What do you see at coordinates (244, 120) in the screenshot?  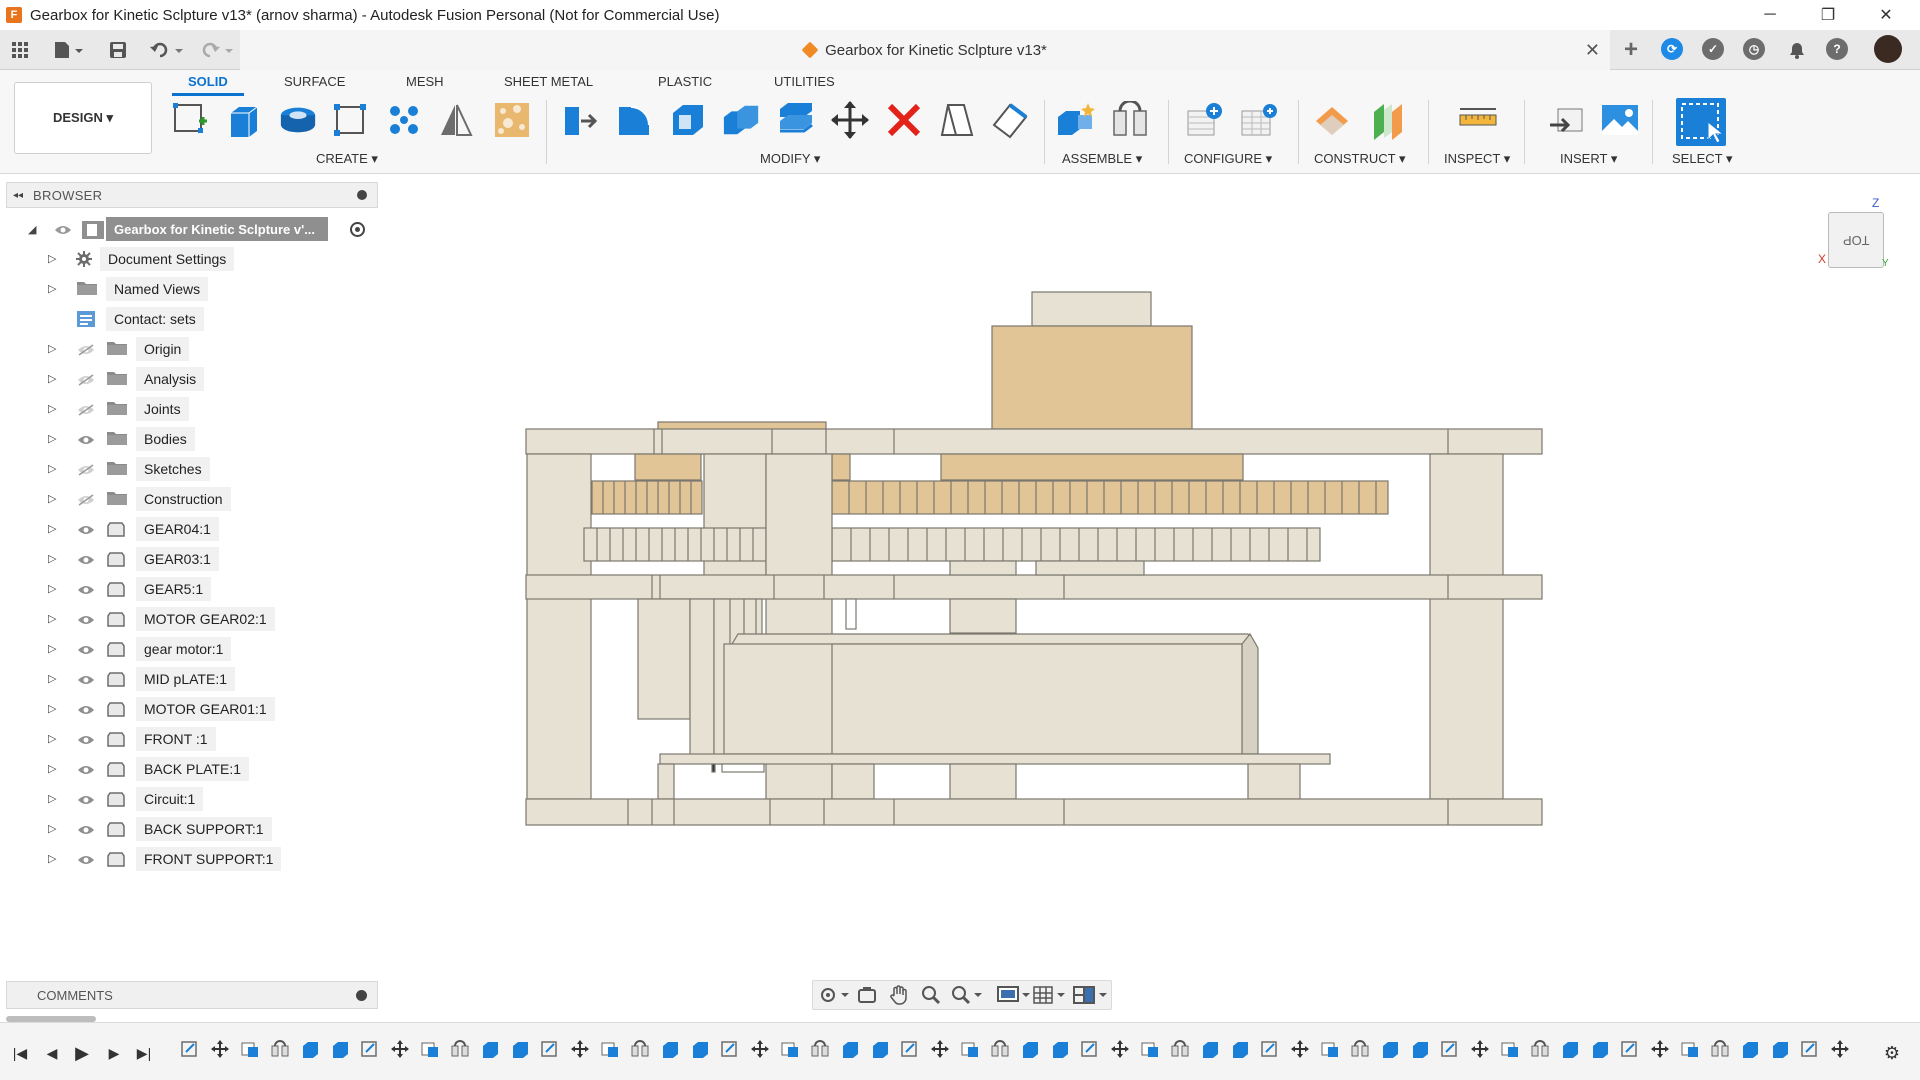 I see `extrude-icon` at bounding box center [244, 120].